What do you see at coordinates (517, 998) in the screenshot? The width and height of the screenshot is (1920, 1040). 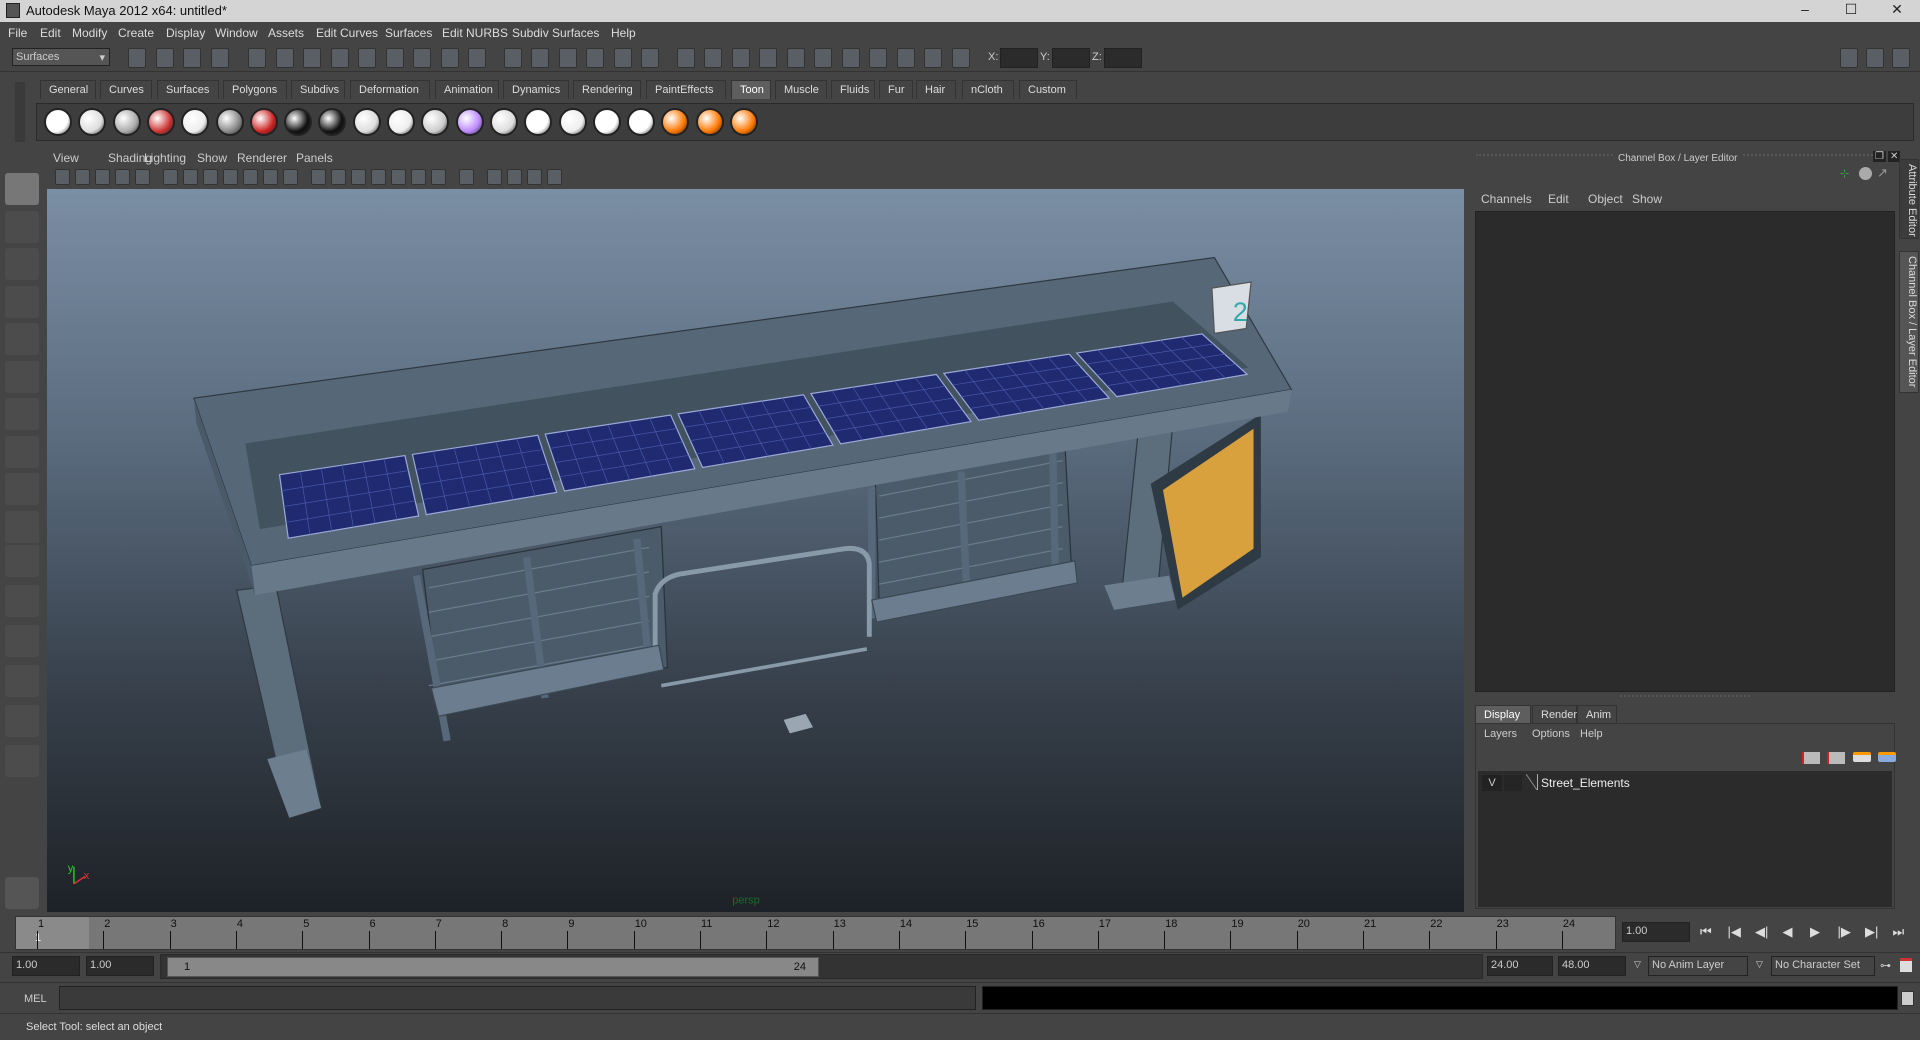 I see `command-input` at bounding box center [517, 998].